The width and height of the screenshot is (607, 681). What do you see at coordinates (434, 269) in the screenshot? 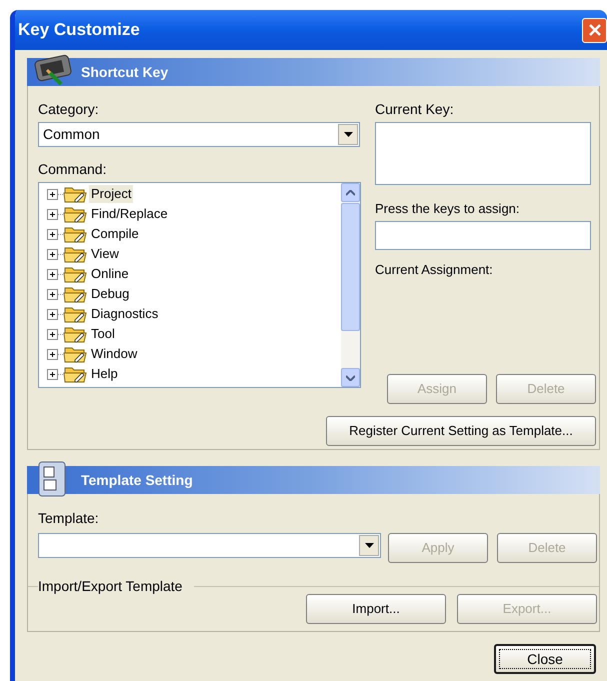
I see `field-label: Current Assignment:` at bounding box center [434, 269].